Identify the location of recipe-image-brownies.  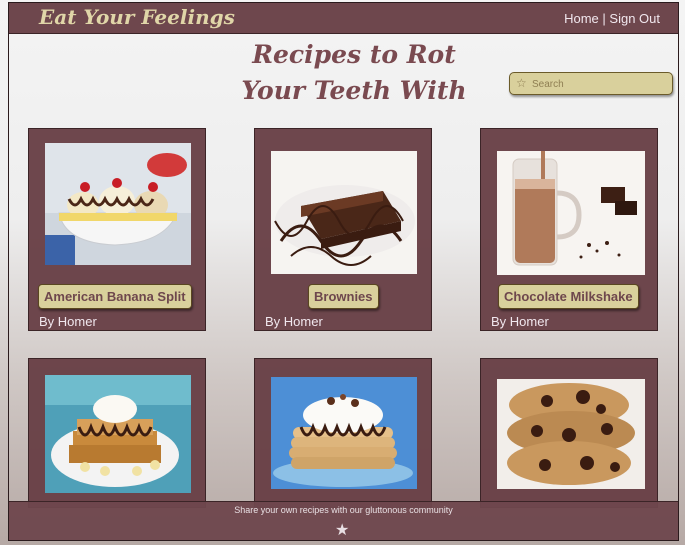
(344, 212).